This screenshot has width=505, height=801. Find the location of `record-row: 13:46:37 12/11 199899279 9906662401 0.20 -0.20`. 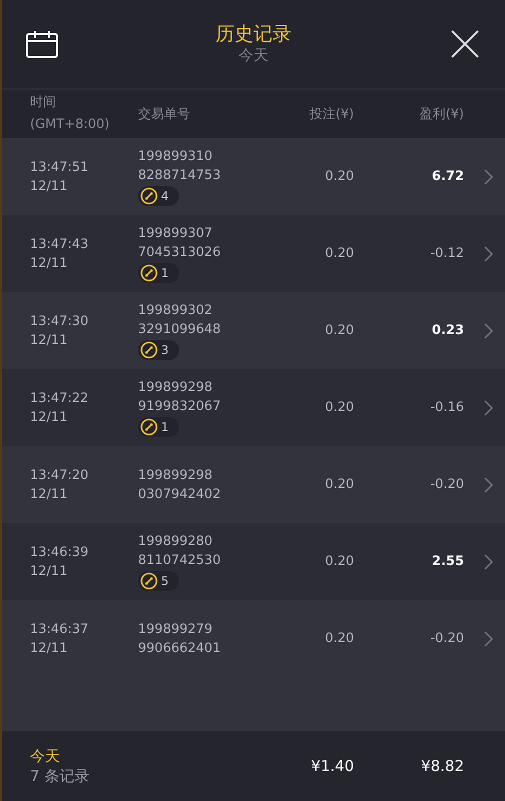

record-row: 13:46:37 12/11 199899279 9906662401 0.20 -0.20 is located at coordinates (253, 638).